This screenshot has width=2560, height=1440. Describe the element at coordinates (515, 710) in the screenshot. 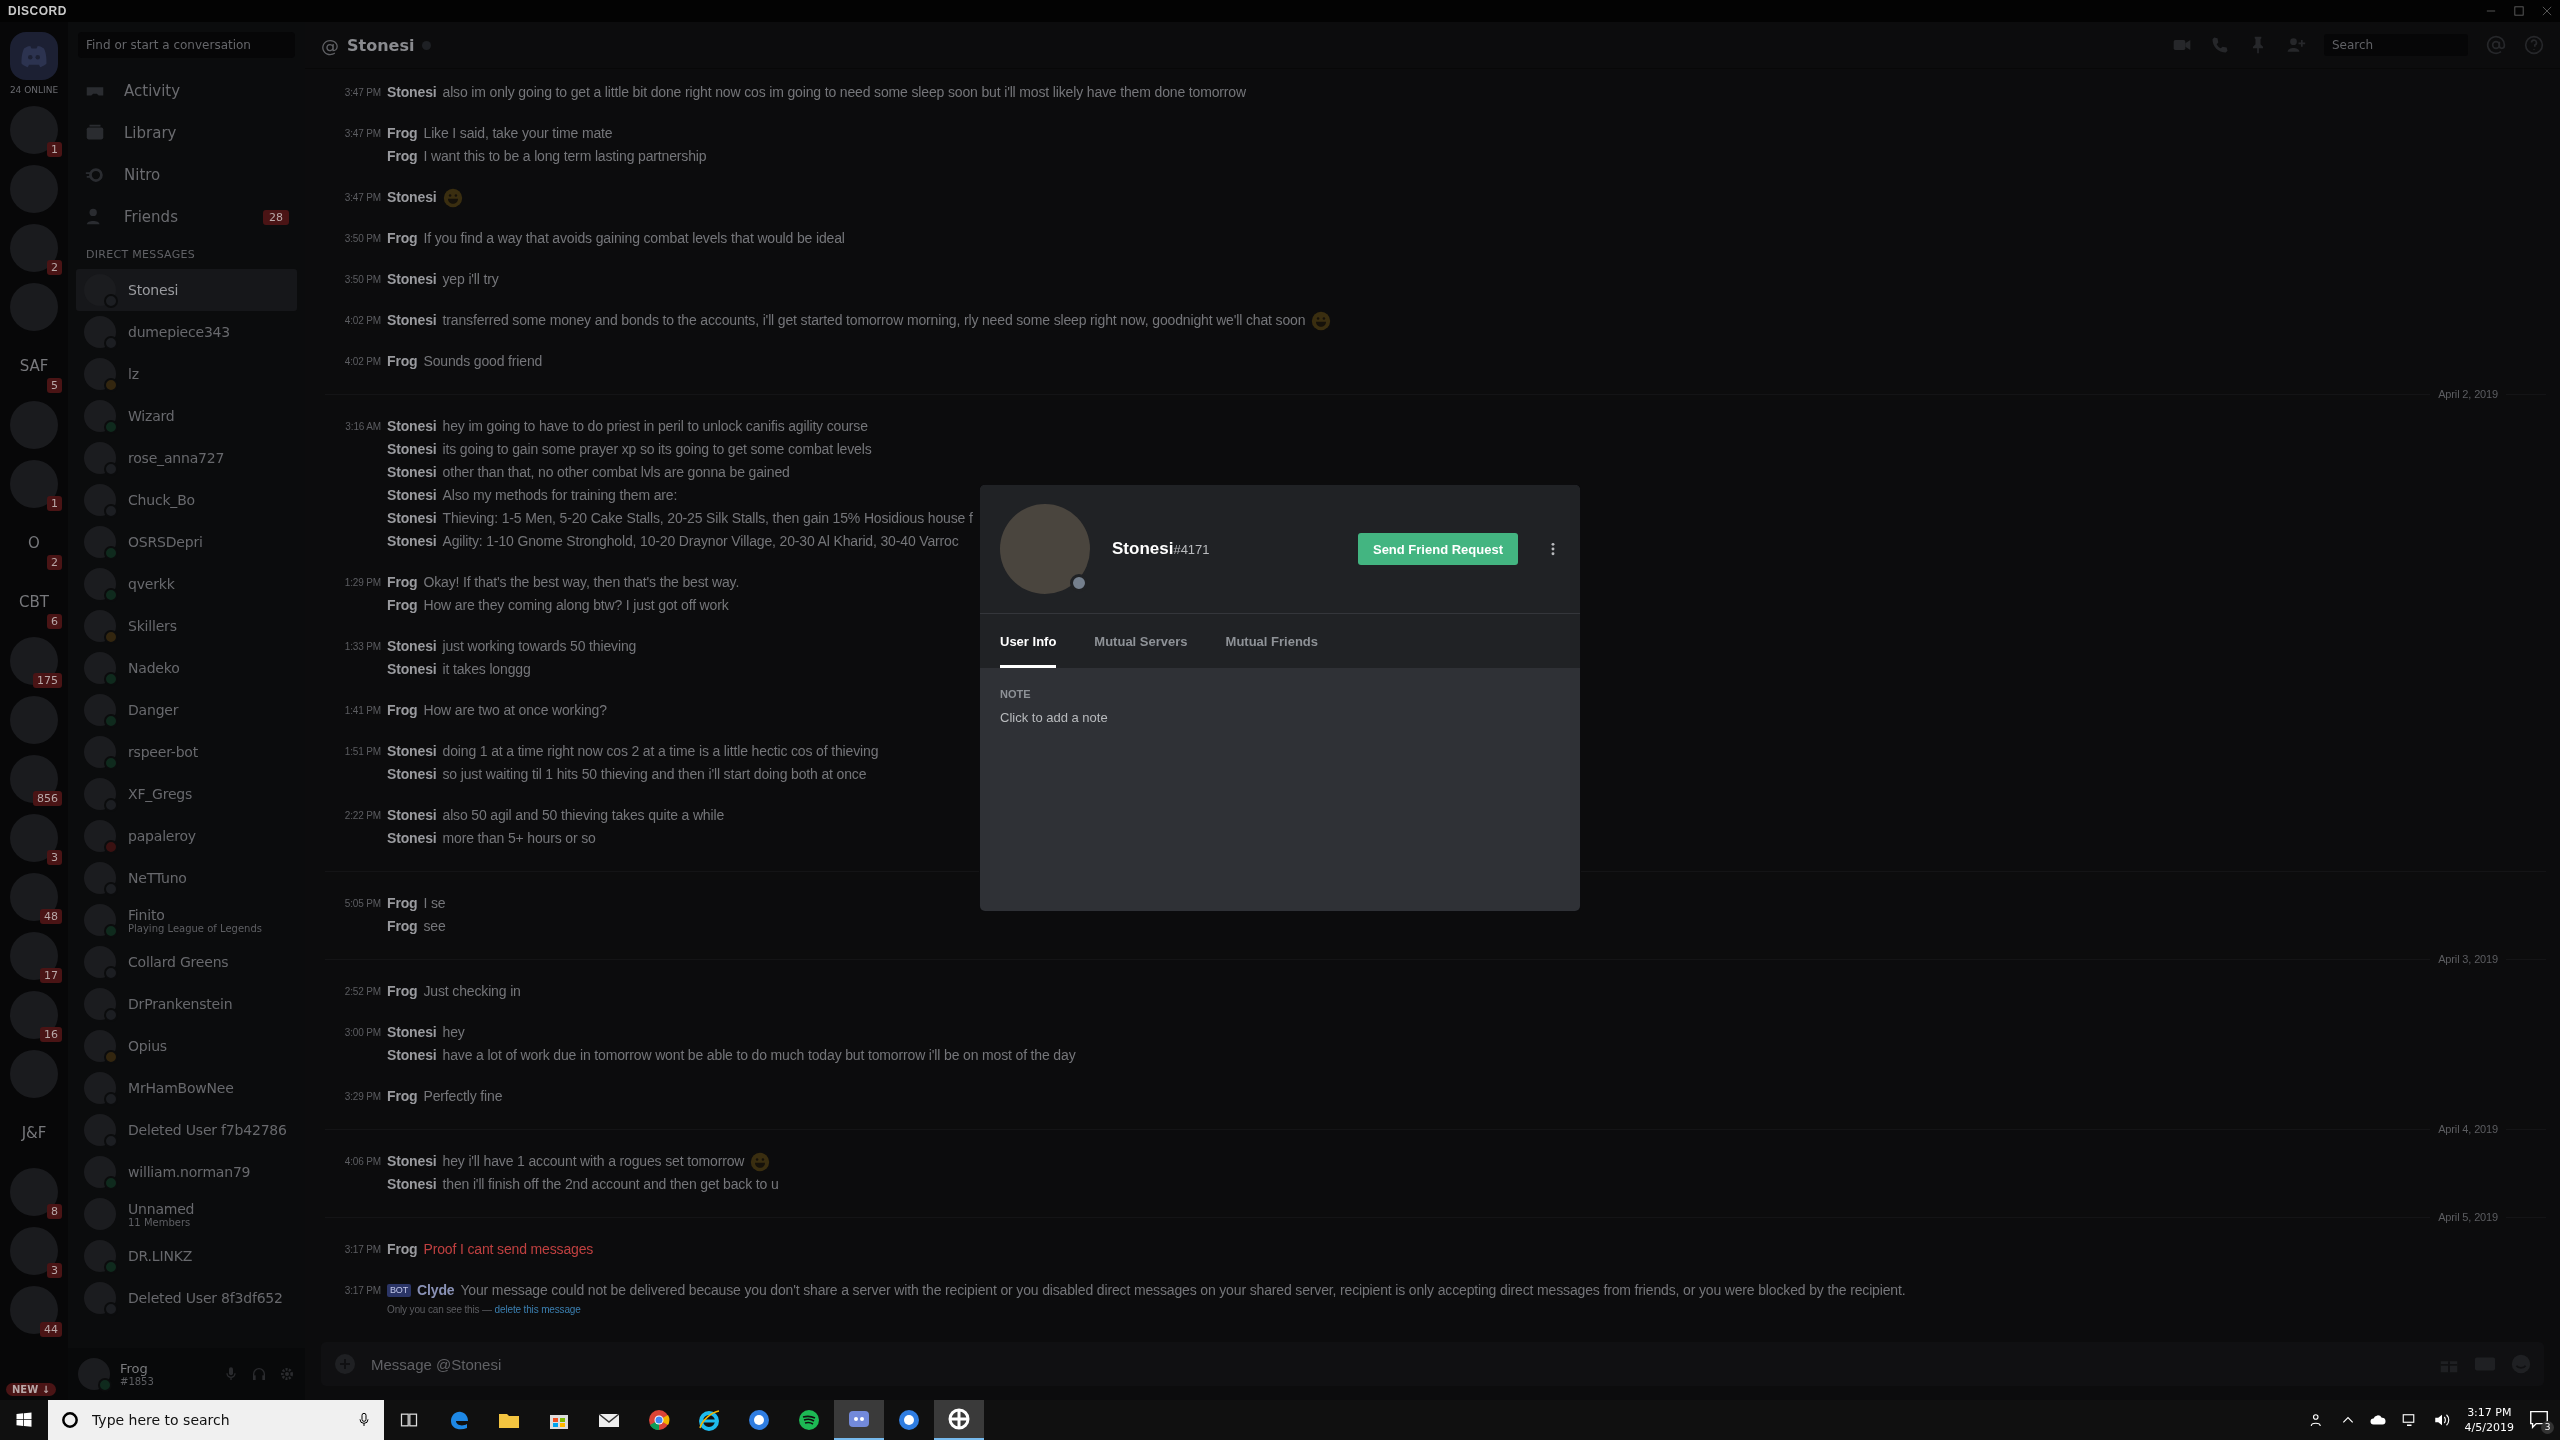

I see `message-text: How are two at once working?` at that location.